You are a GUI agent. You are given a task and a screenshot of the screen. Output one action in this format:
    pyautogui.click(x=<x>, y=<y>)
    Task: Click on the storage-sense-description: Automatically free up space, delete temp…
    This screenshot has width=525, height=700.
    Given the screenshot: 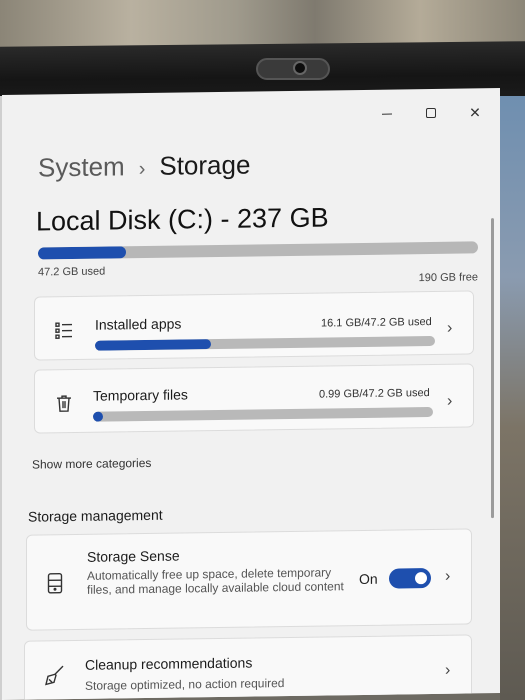 What is the action you would take?
    pyautogui.click(x=215, y=581)
    